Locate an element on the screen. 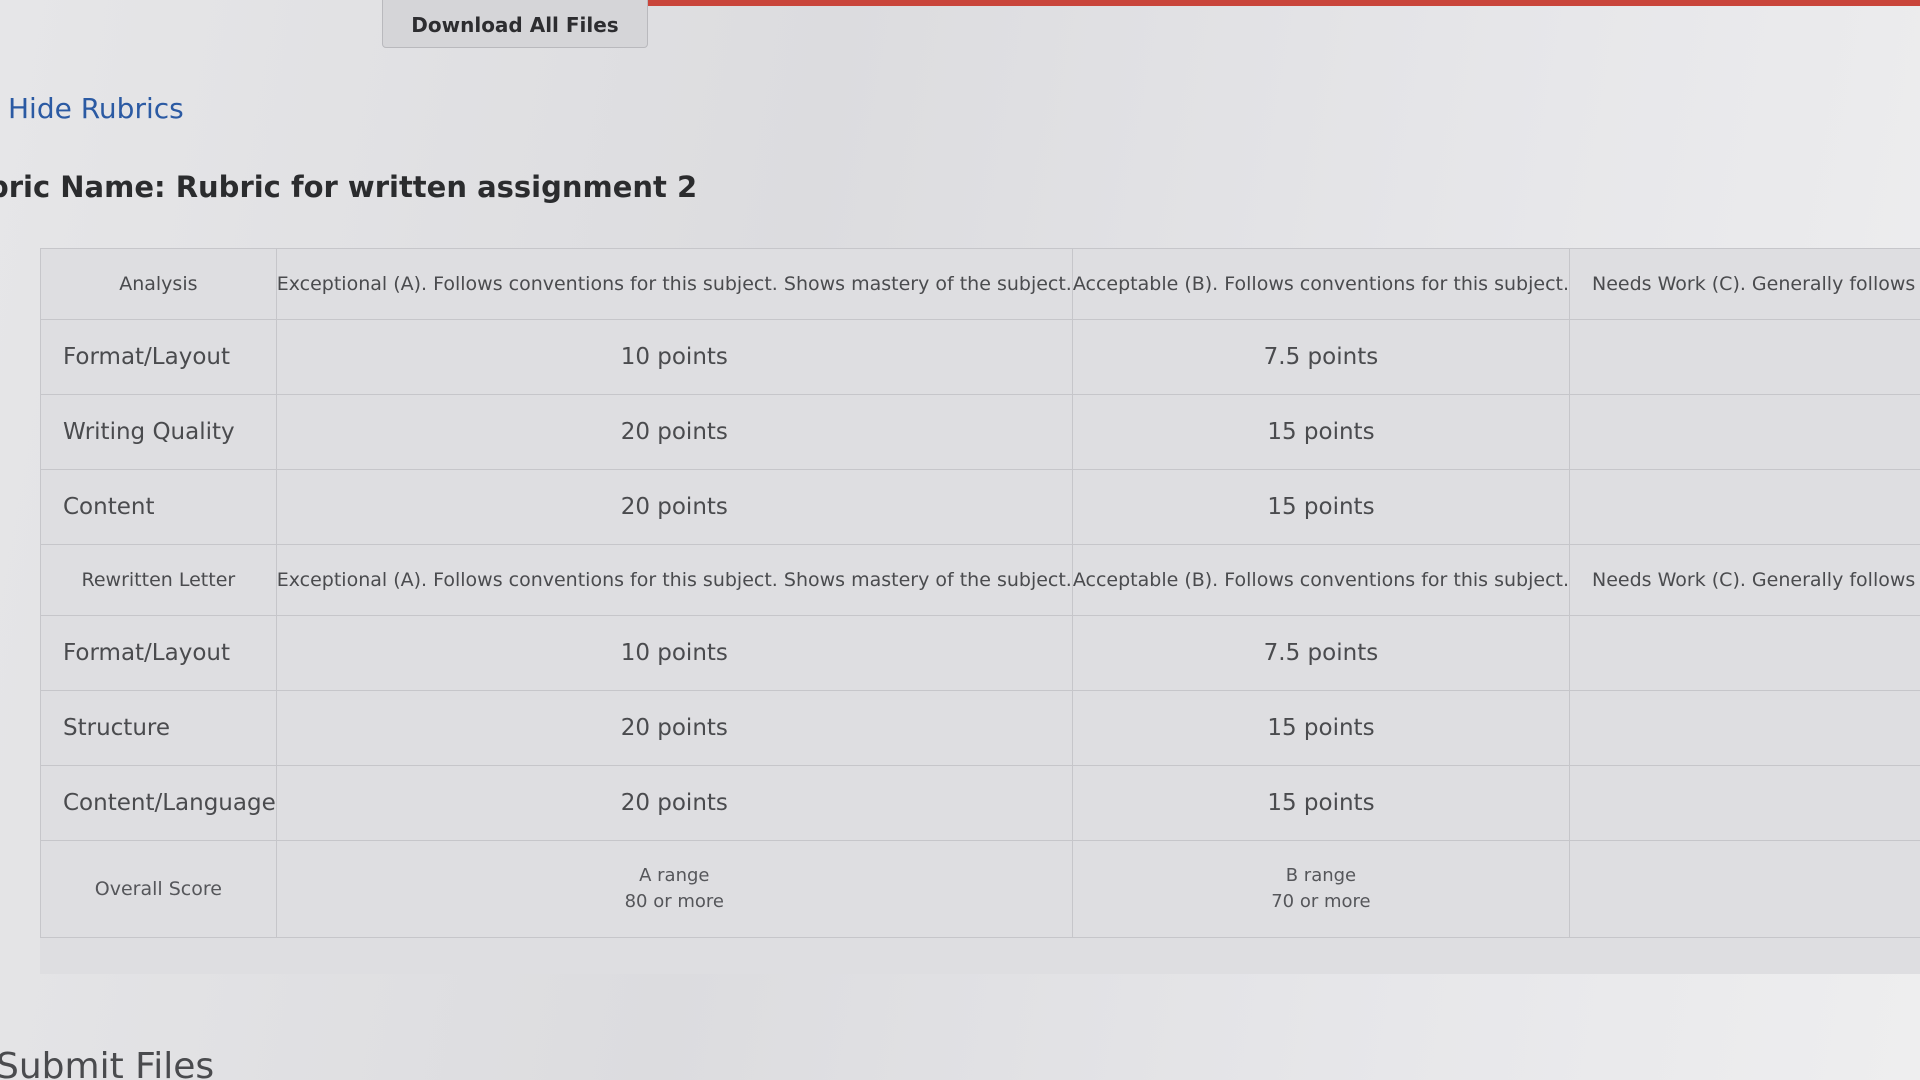 Image resolution: width=1920 pixels, height=1080 pixels. download-all-files-button: Download All Files is located at coordinates (515, 24).